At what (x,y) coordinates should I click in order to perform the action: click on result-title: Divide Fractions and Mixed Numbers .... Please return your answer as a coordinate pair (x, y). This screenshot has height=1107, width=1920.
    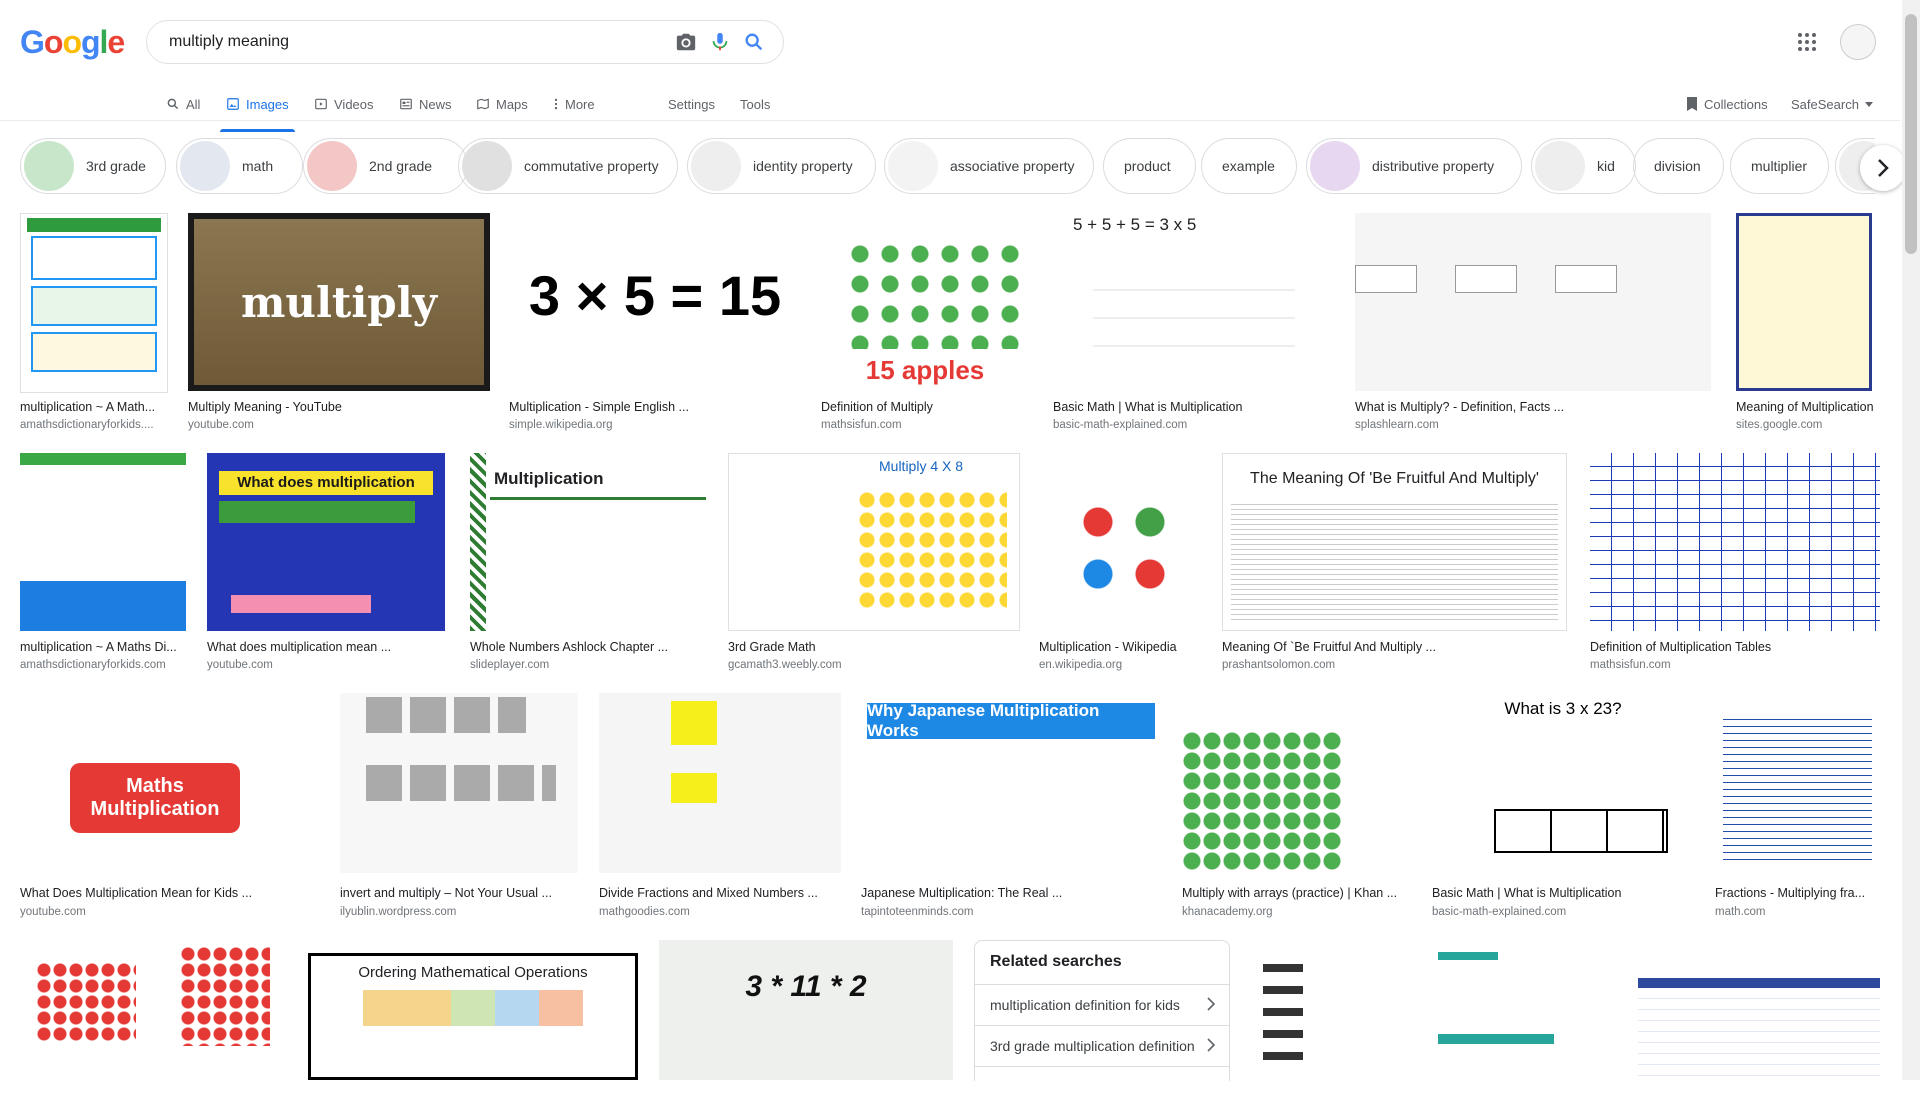
    Looking at the image, I should click on (708, 893).